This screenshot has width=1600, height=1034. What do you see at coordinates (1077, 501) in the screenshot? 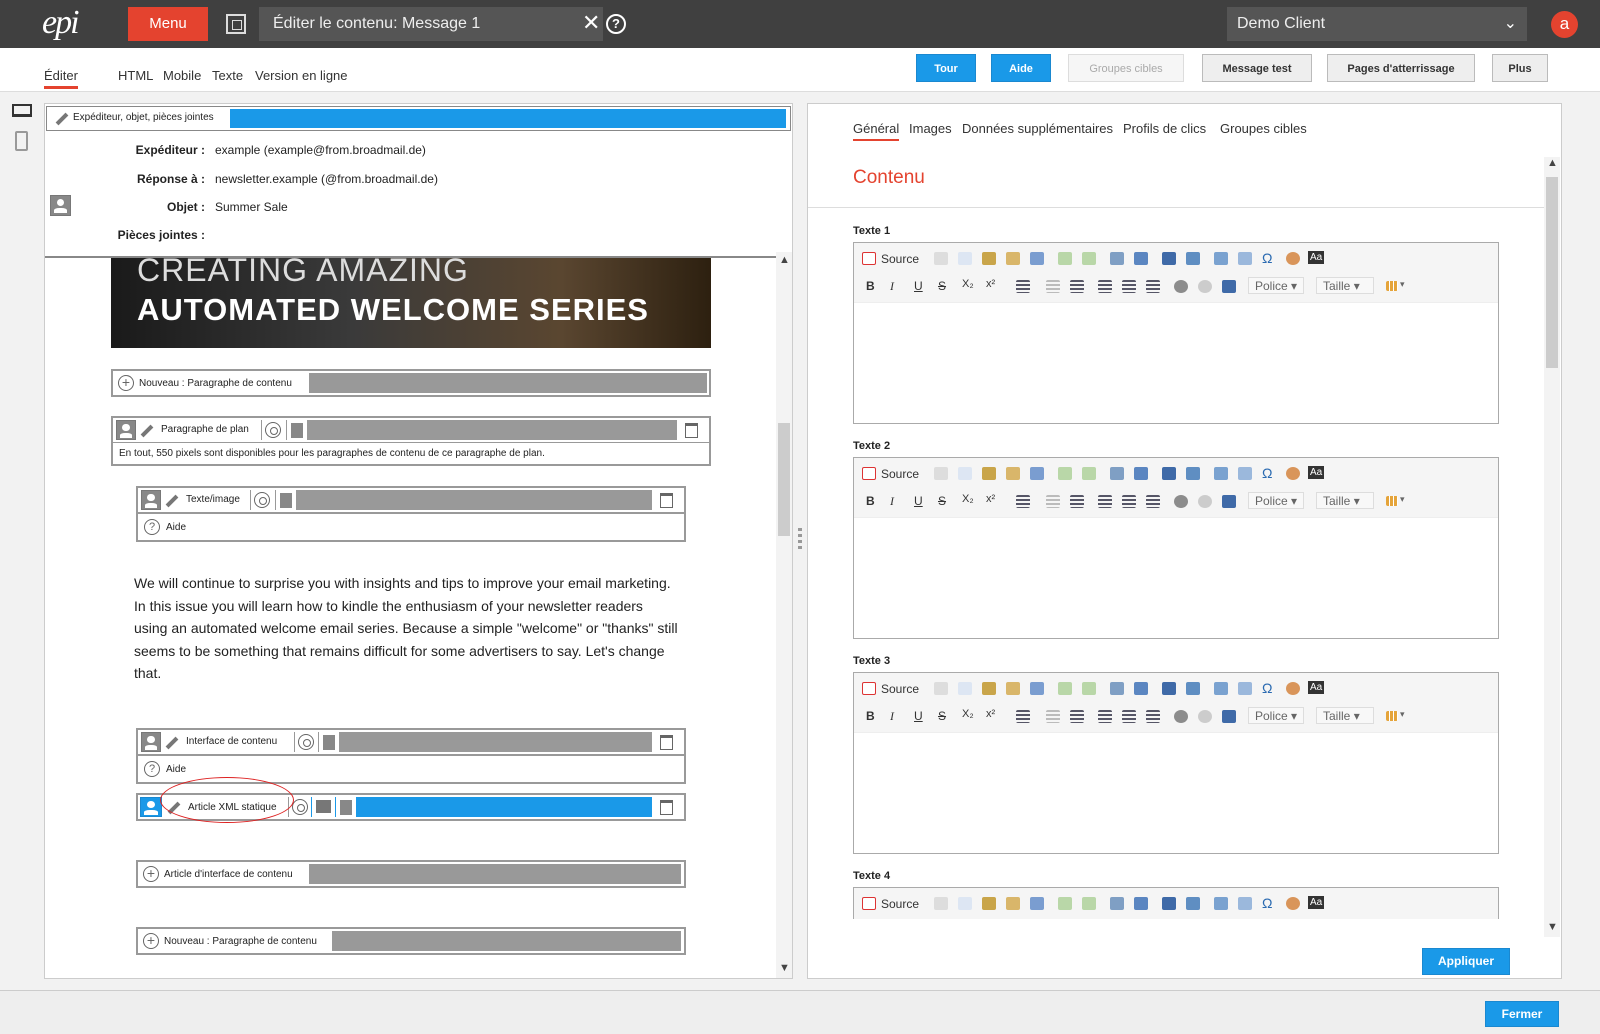
I see `indent-icon` at bounding box center [1077, 501].